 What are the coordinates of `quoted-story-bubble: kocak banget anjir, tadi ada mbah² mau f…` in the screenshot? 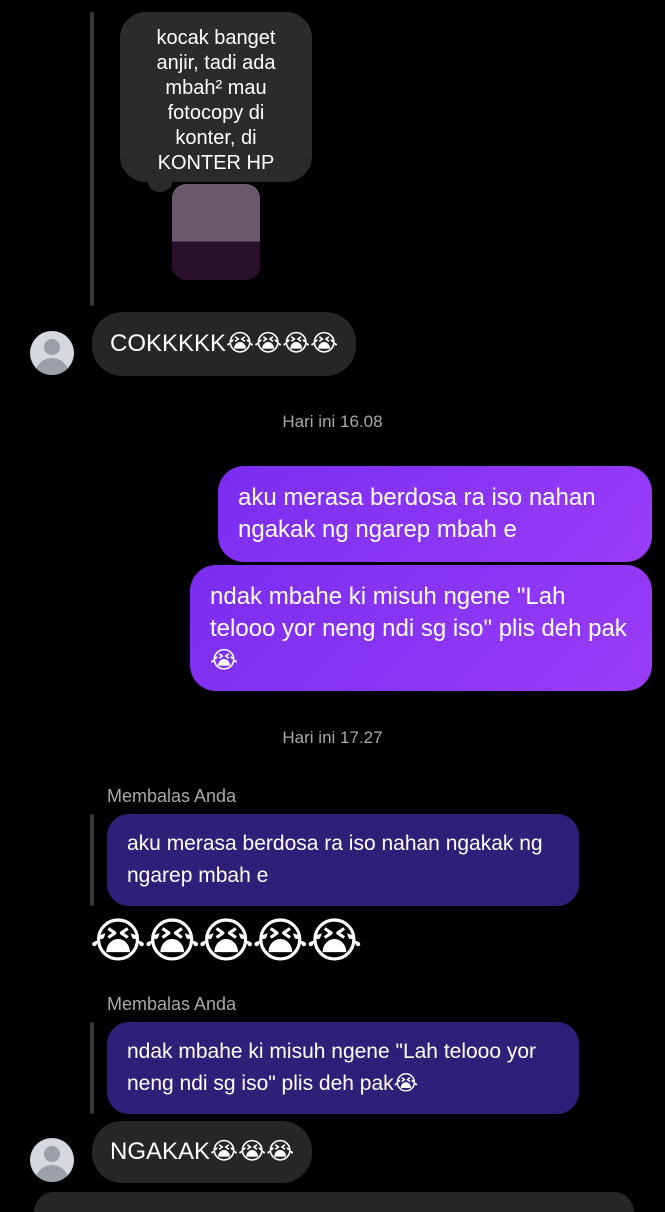 It's located at (216, 97).